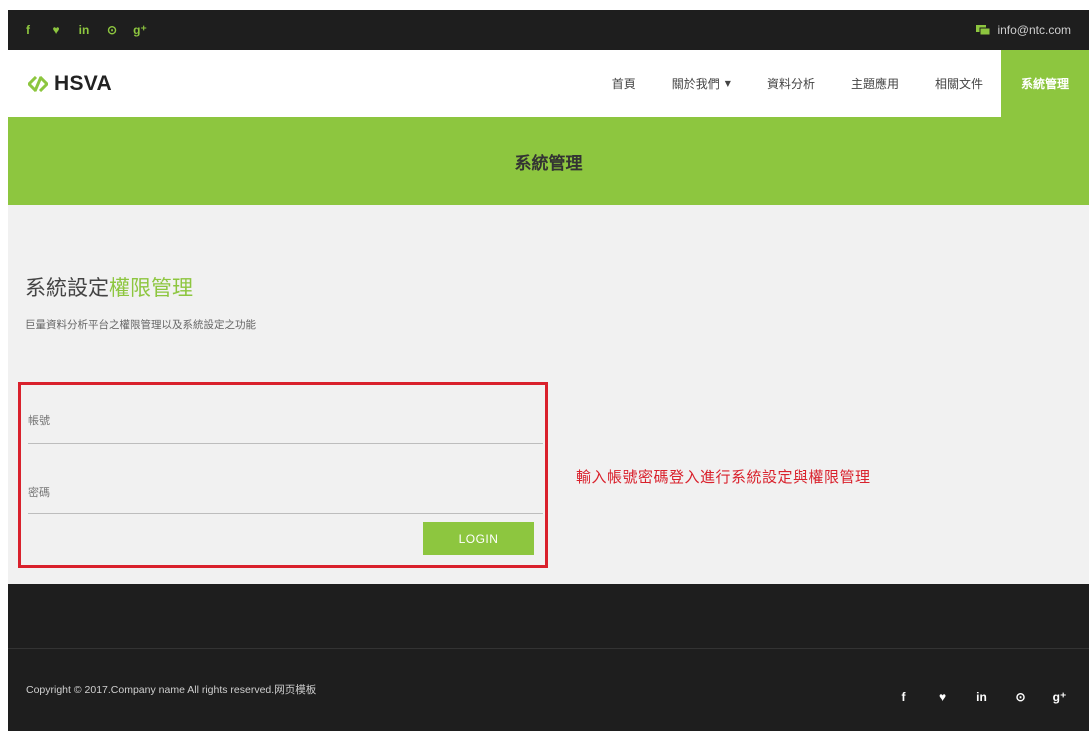  Describe the element at coordinates (38, 83) in the screenshot. I see `logo-icon` at that location.